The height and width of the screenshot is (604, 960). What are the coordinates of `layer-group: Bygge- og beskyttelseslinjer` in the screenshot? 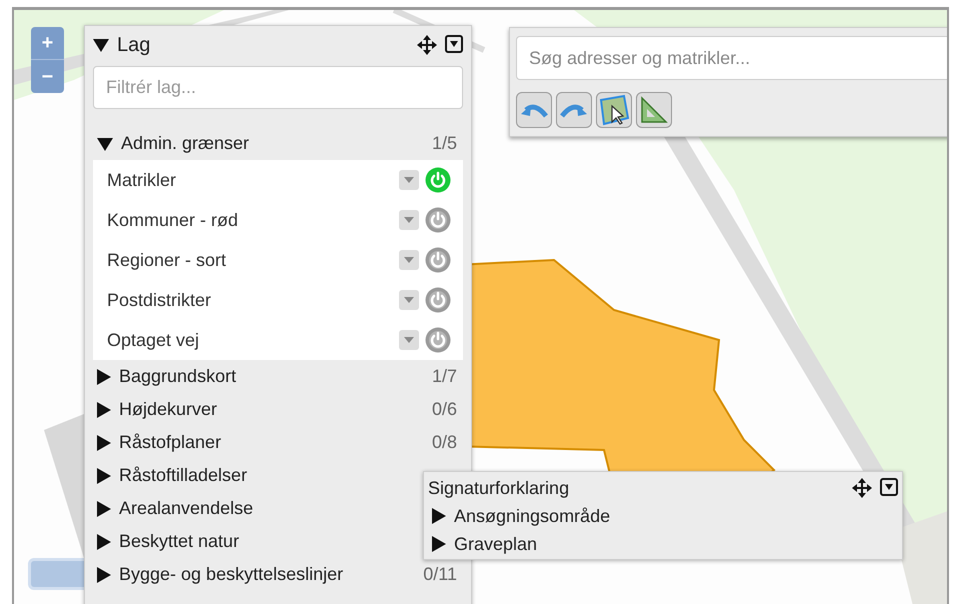 It's located at (220, 574).